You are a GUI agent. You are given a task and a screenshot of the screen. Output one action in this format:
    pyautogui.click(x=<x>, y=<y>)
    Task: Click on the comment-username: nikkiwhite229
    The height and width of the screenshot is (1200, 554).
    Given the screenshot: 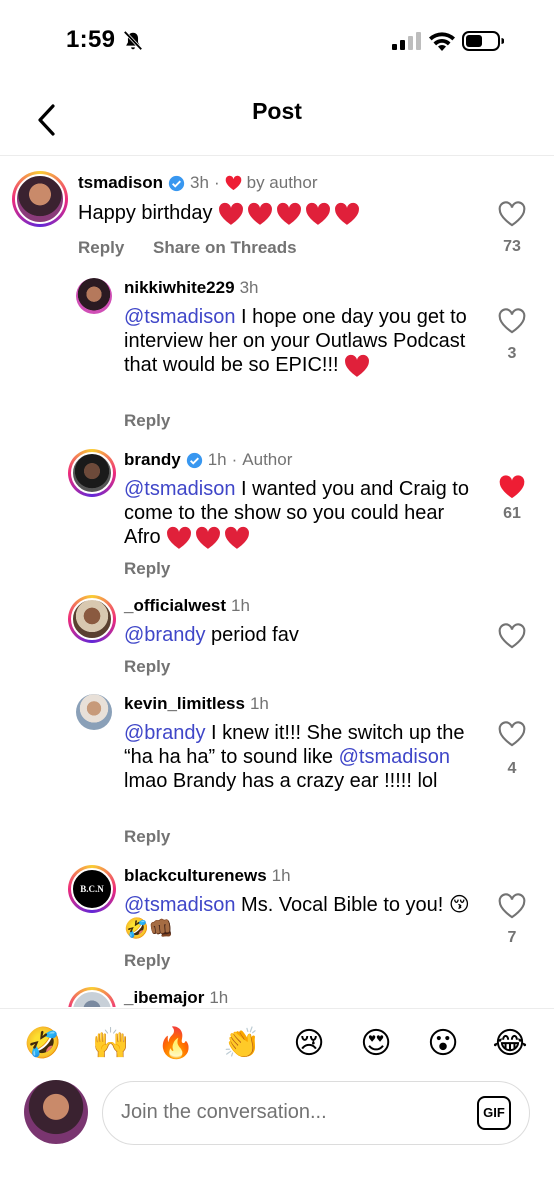 What is the action you would take?
    pyautogui.click(x=179, y=288)
    